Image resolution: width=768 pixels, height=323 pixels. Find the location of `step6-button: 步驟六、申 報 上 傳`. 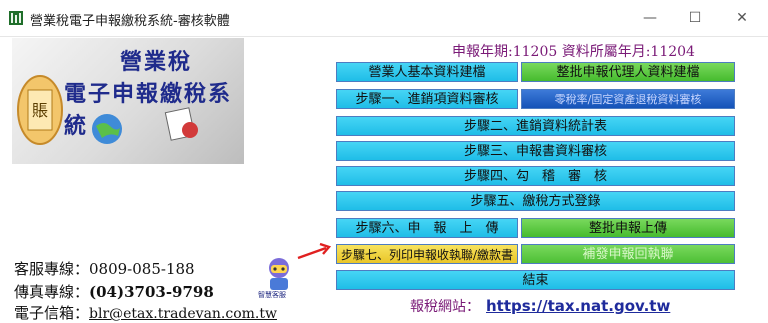

step6-button: 步驟六、申 報 上 傳 is located at coordinates (427, 228).